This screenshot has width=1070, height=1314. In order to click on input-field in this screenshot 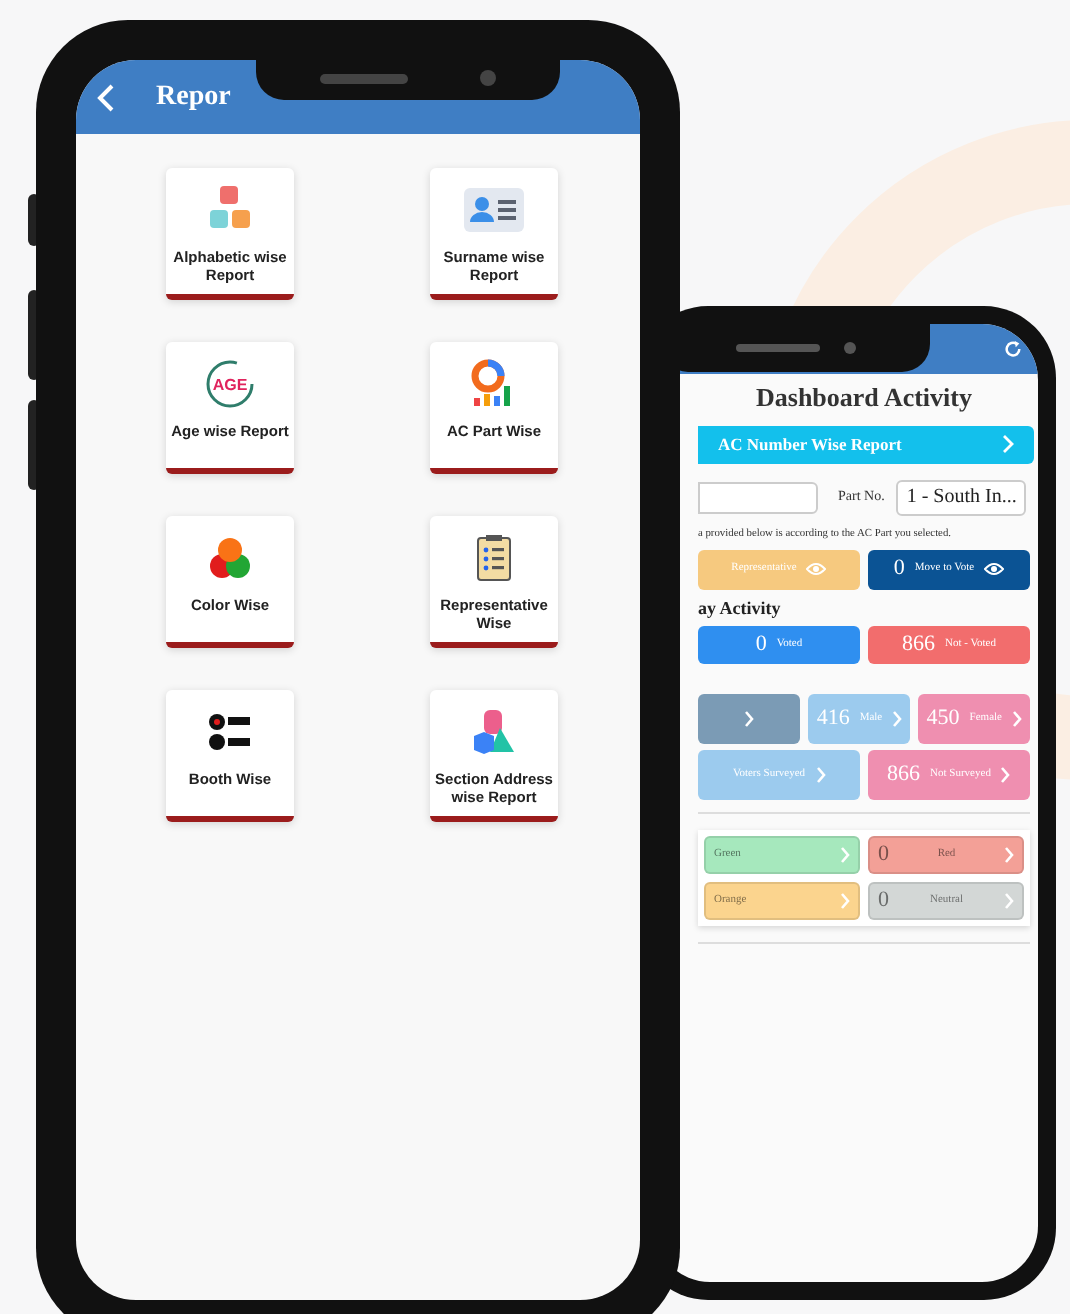, I will do `click(758, 497)`.